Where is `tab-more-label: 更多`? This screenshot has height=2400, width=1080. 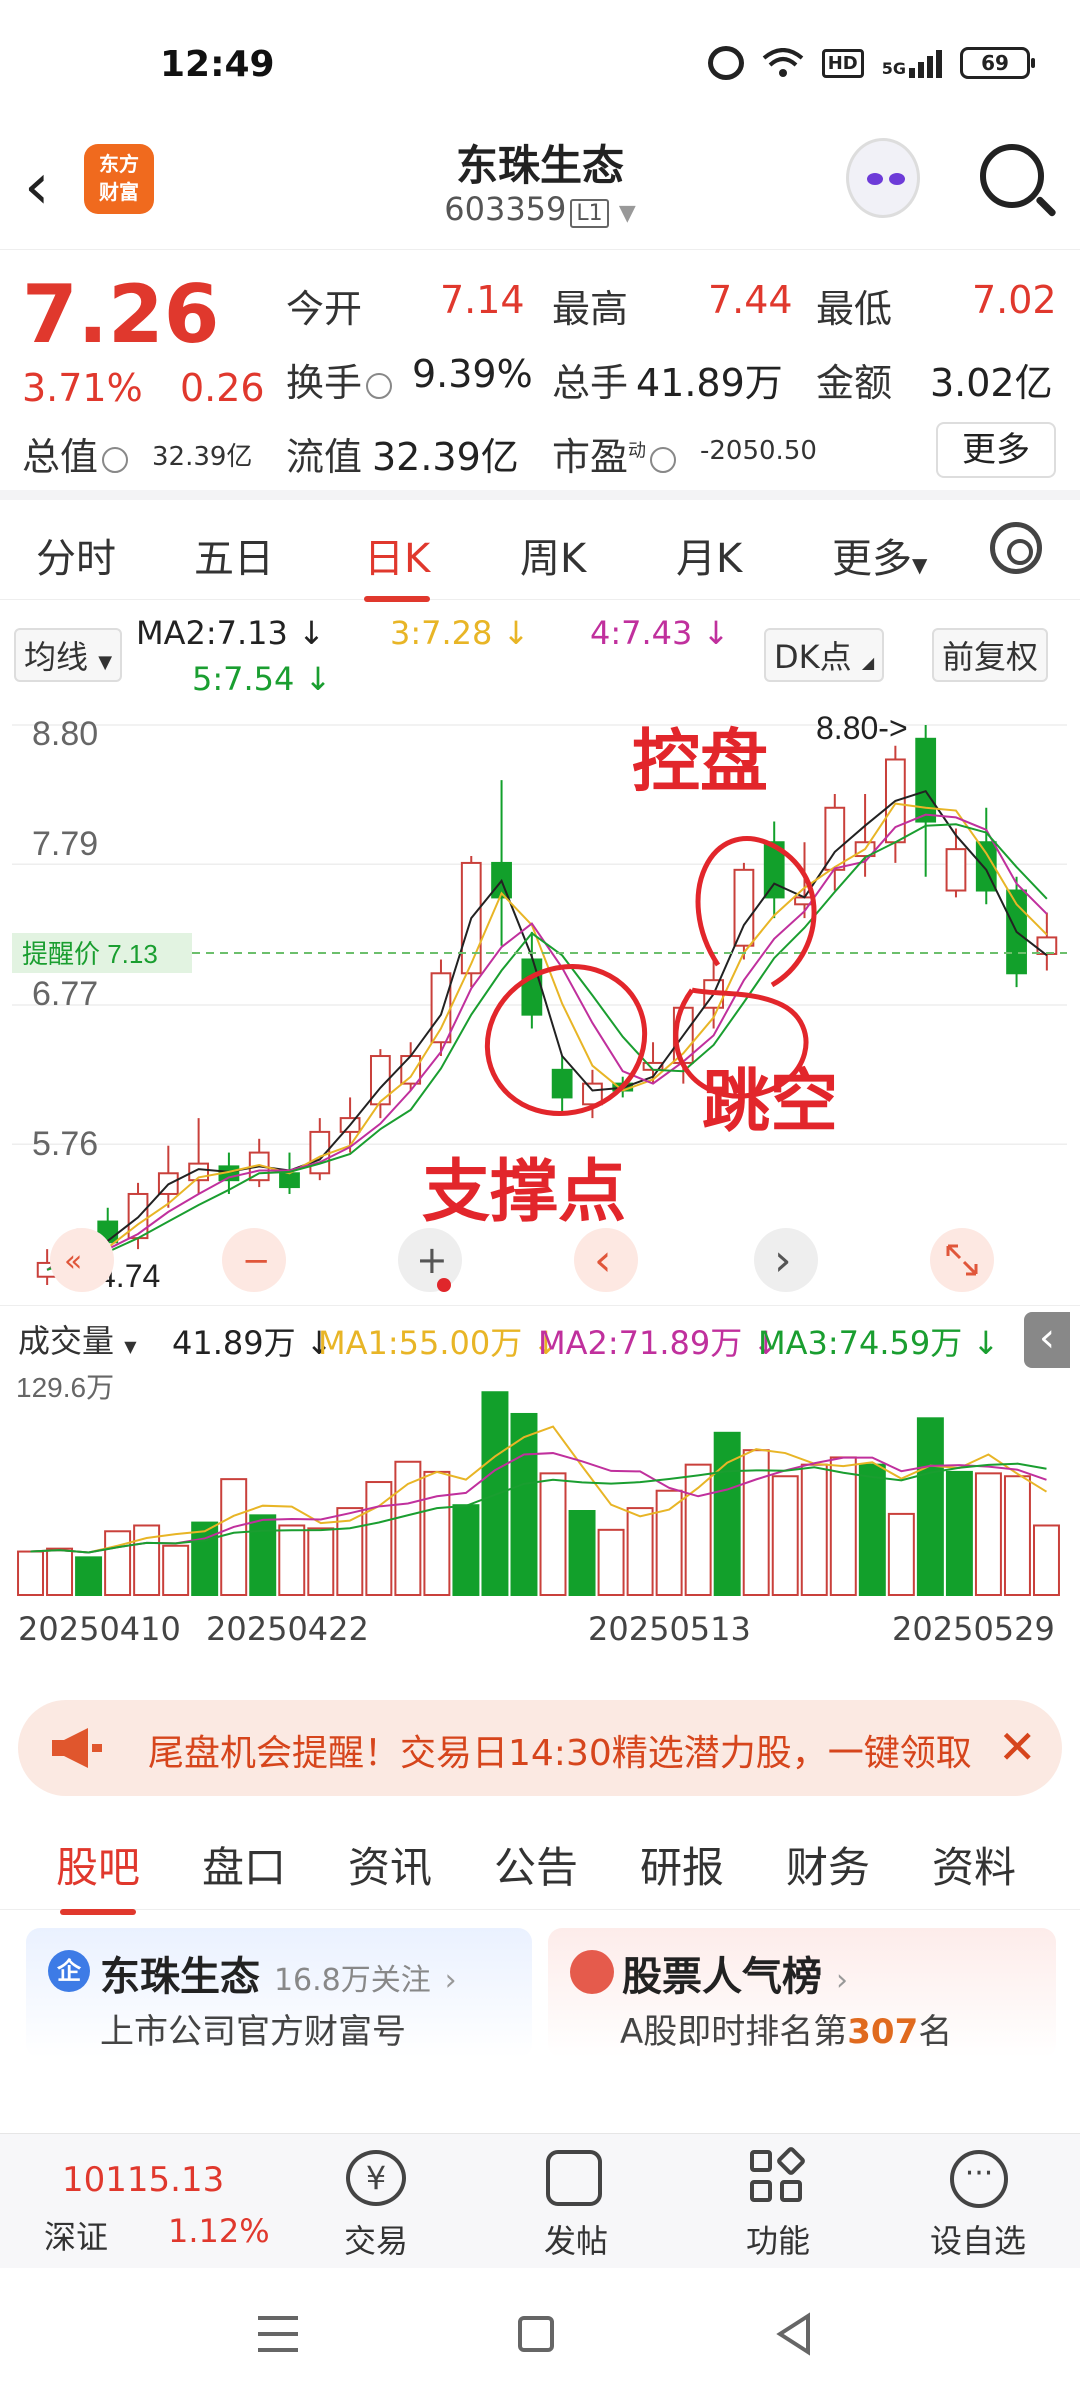 tab-more-label: 更多 is located at coordinates (872, 559).